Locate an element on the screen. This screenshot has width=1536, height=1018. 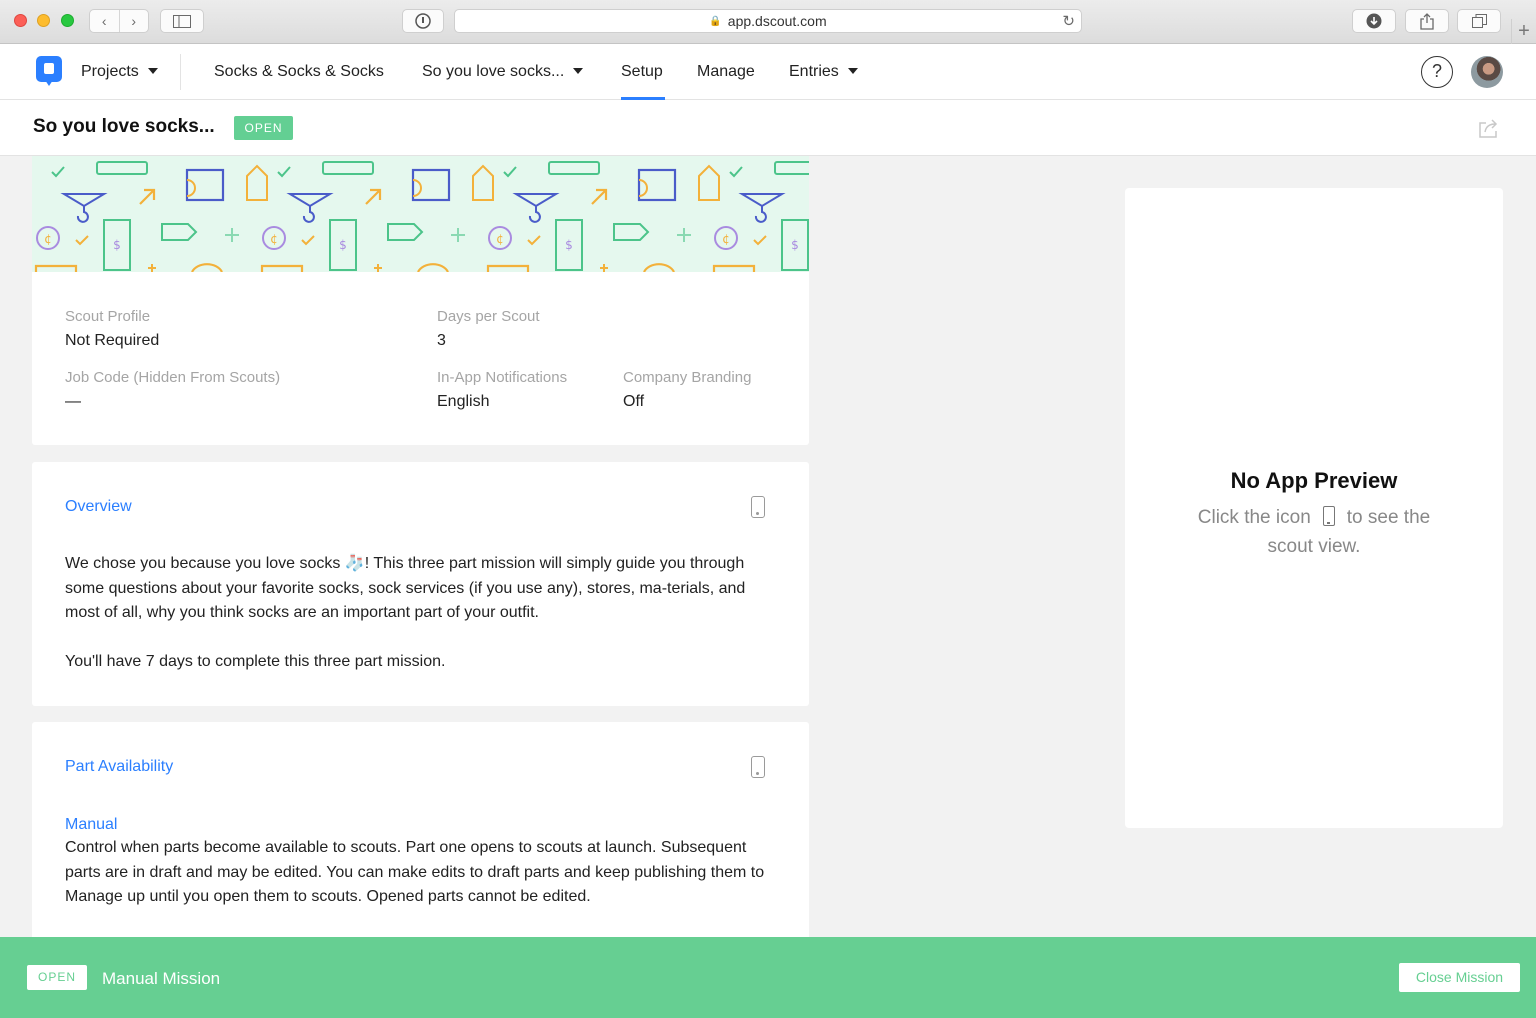
address-bar: 🔒 app.dscout.com ↻ is located at coordinates (768, 21).